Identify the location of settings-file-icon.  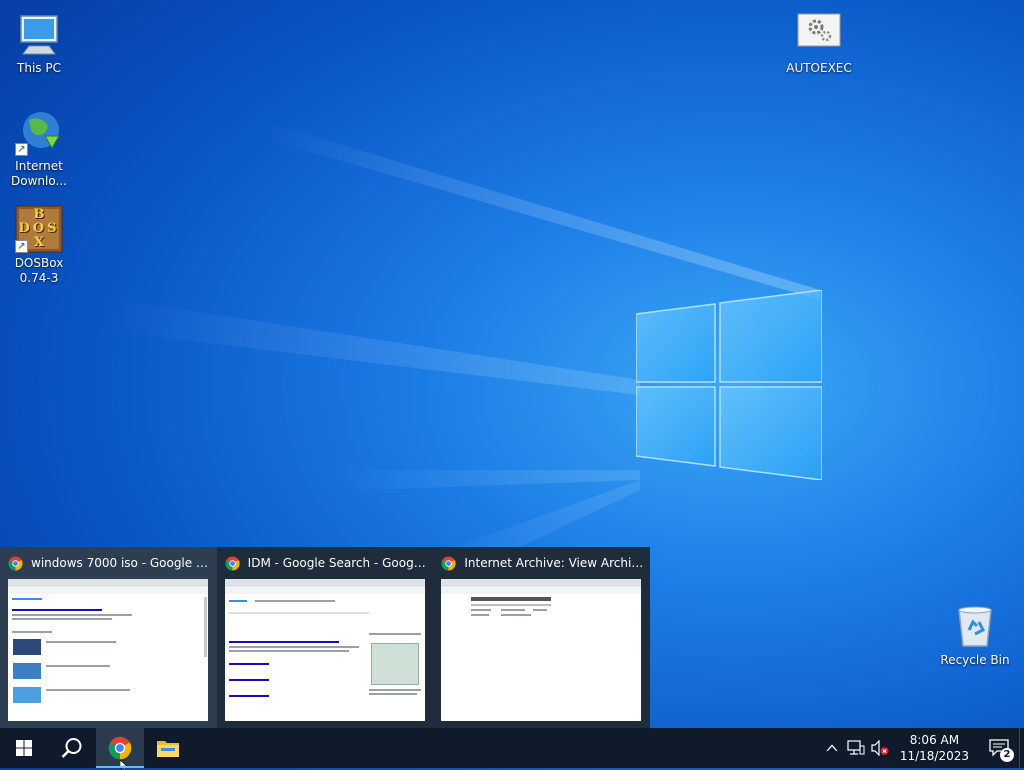
(819, 34).